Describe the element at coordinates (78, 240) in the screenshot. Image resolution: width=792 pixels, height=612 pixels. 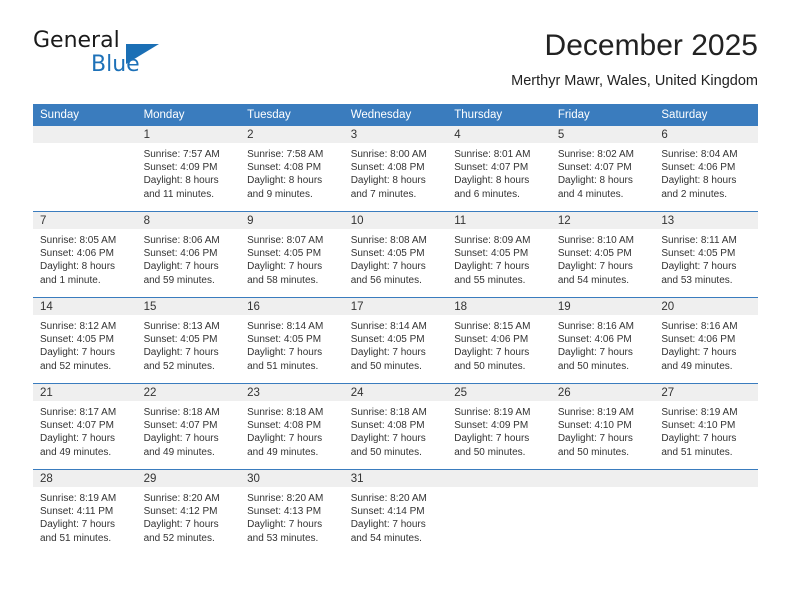
I see `sunrise-text: Sunrise: 8:05 AM` at that location.